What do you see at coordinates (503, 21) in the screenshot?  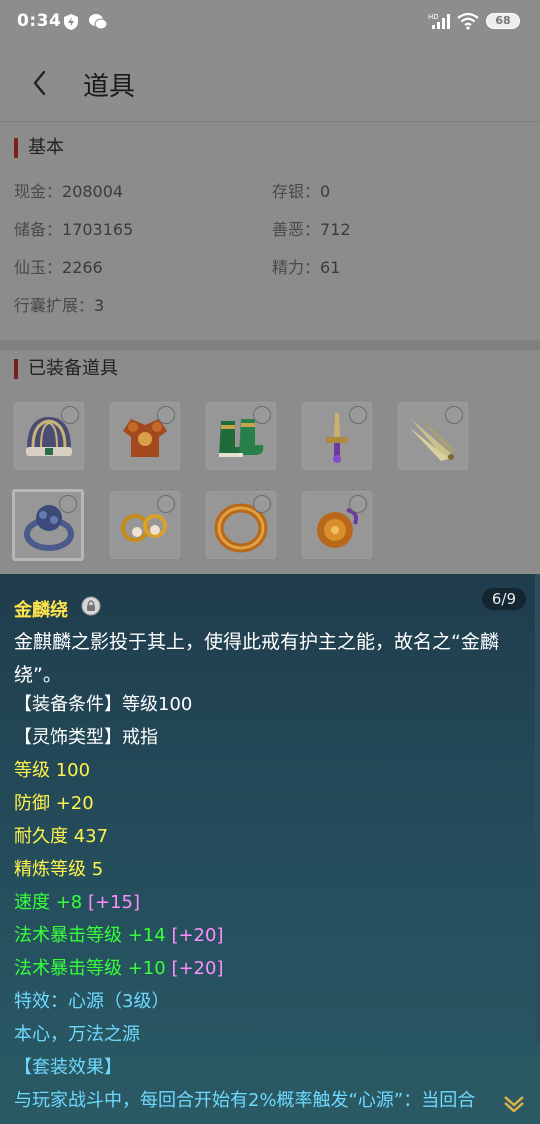 I see `battery-indicator: 68` at bounding box center [503, 21].